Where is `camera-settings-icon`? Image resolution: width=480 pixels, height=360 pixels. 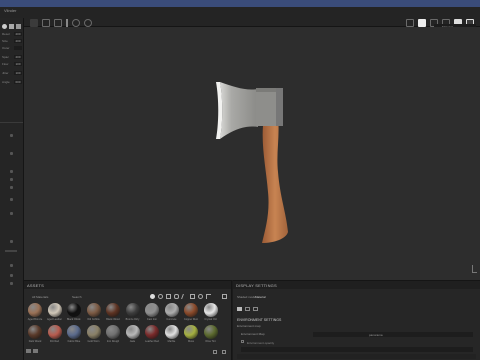
camera-settings-icon is located at coordinates (239, 309).